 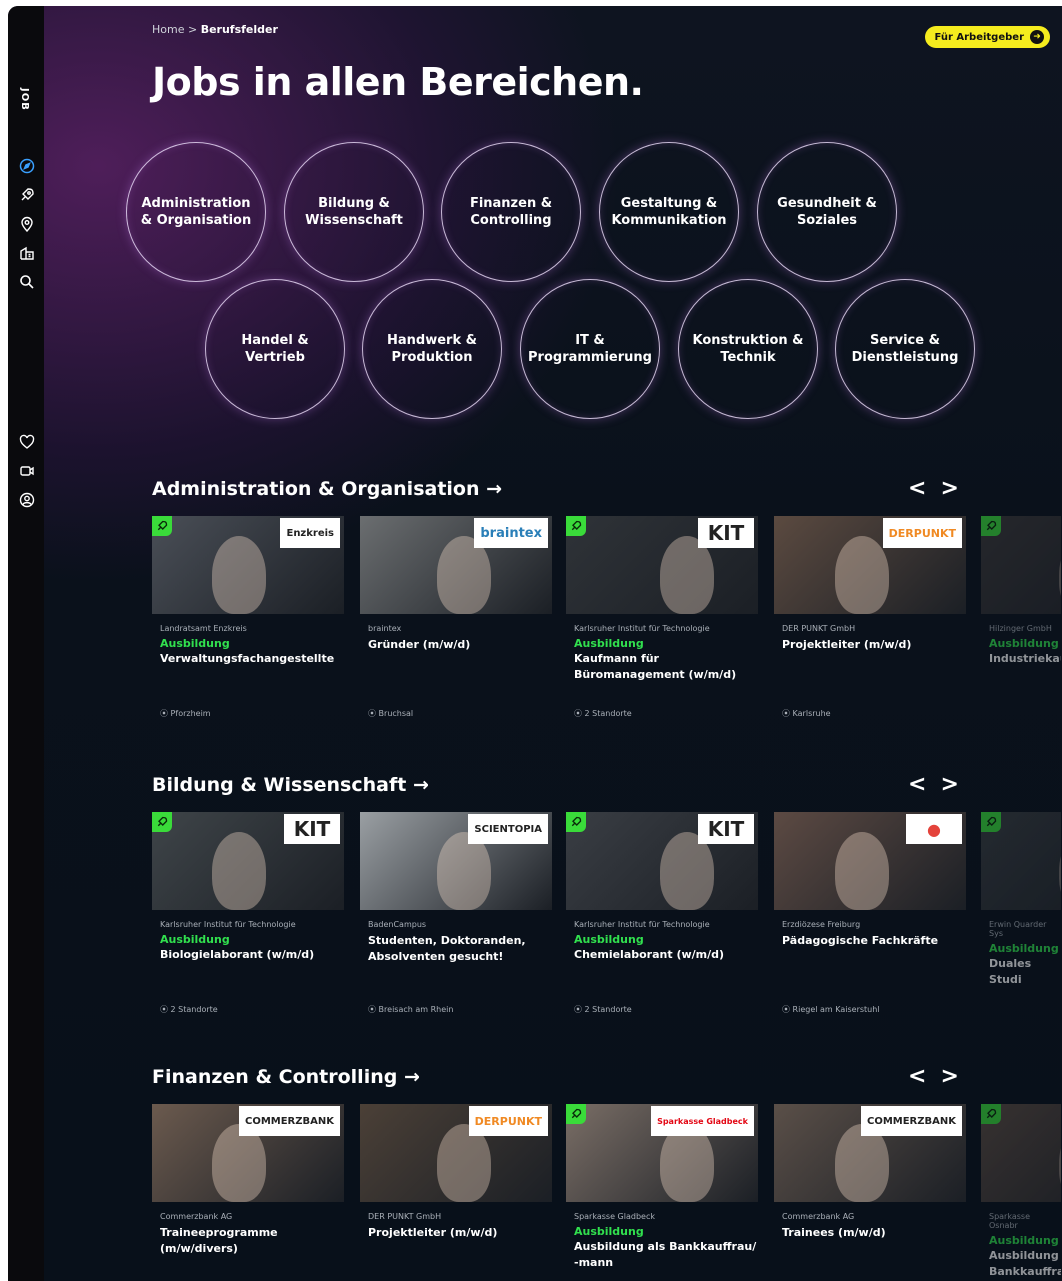 I want to click on job-company: braintex, so click(x=385, y=628).